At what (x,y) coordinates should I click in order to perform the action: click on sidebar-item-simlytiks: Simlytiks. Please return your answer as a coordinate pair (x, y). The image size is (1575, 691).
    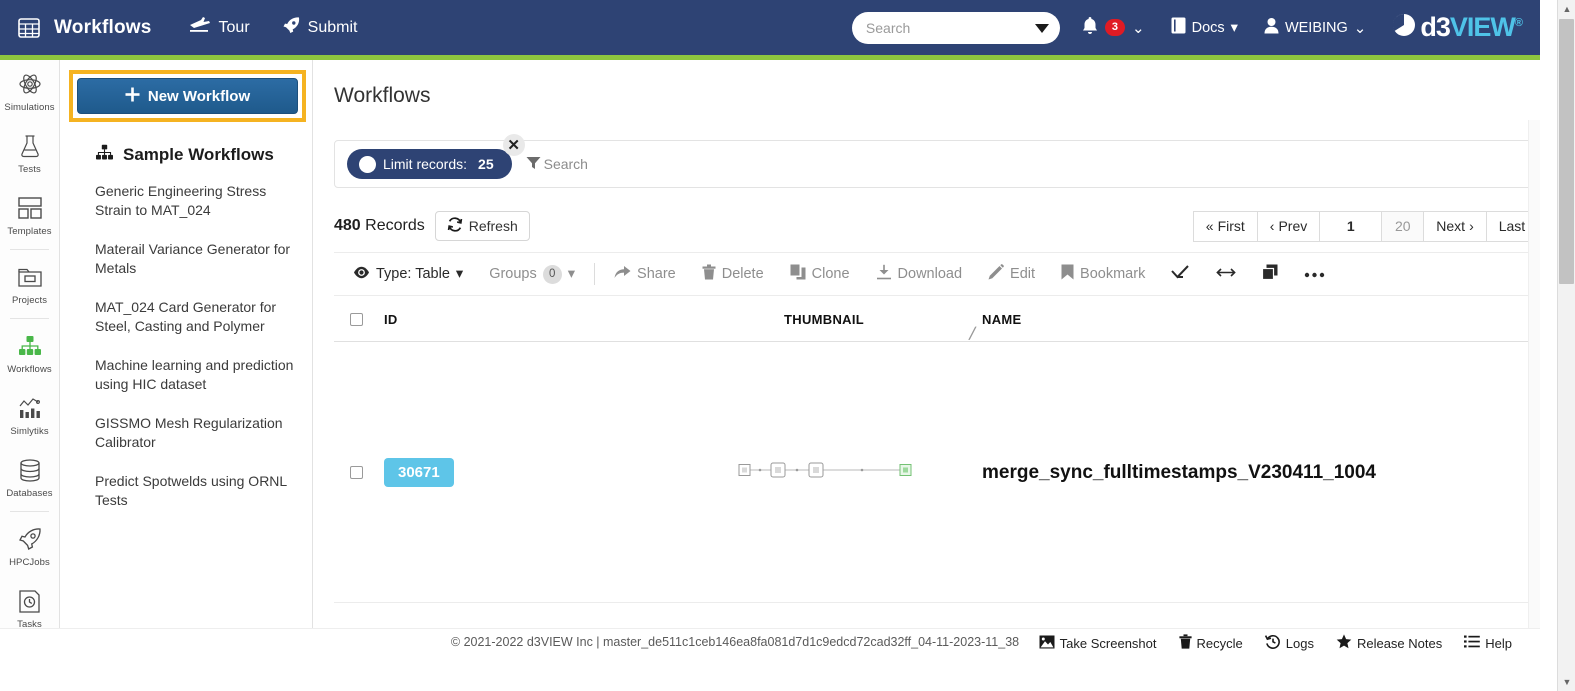
    Looking at the image, I should click on (29, 415).